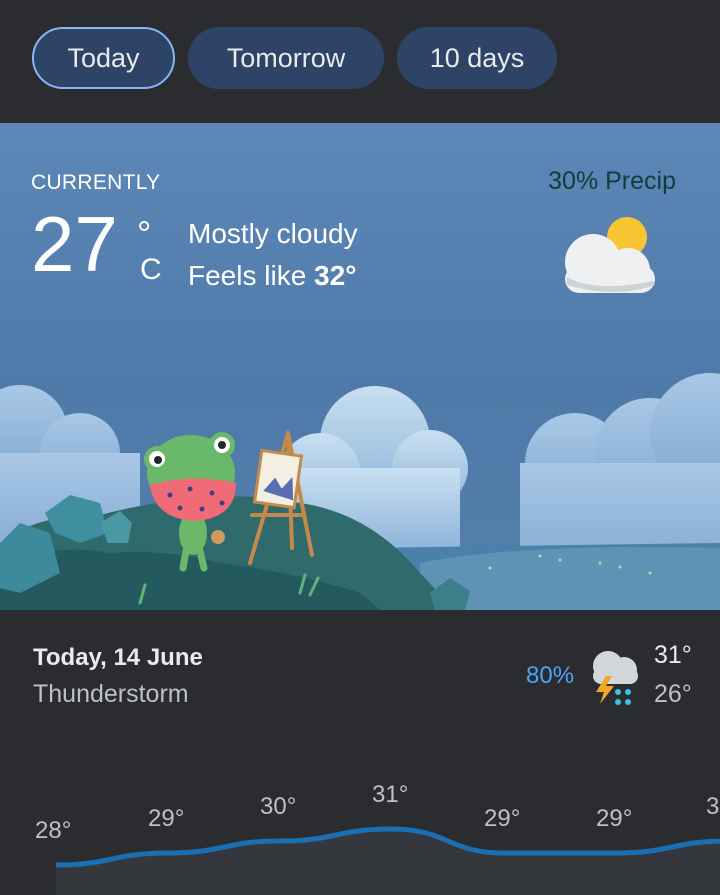  What do you see at coordinates (74, 244) in the screenshot?
I see `current-temperature: 27` at bounding box center [74, 244].